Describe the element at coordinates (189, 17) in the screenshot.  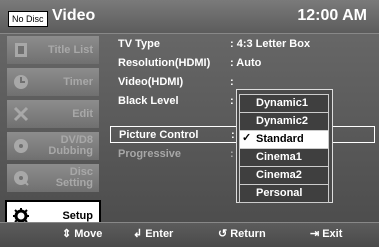
I see `header-bar: No Disc Video 12:00 AM` at that location.